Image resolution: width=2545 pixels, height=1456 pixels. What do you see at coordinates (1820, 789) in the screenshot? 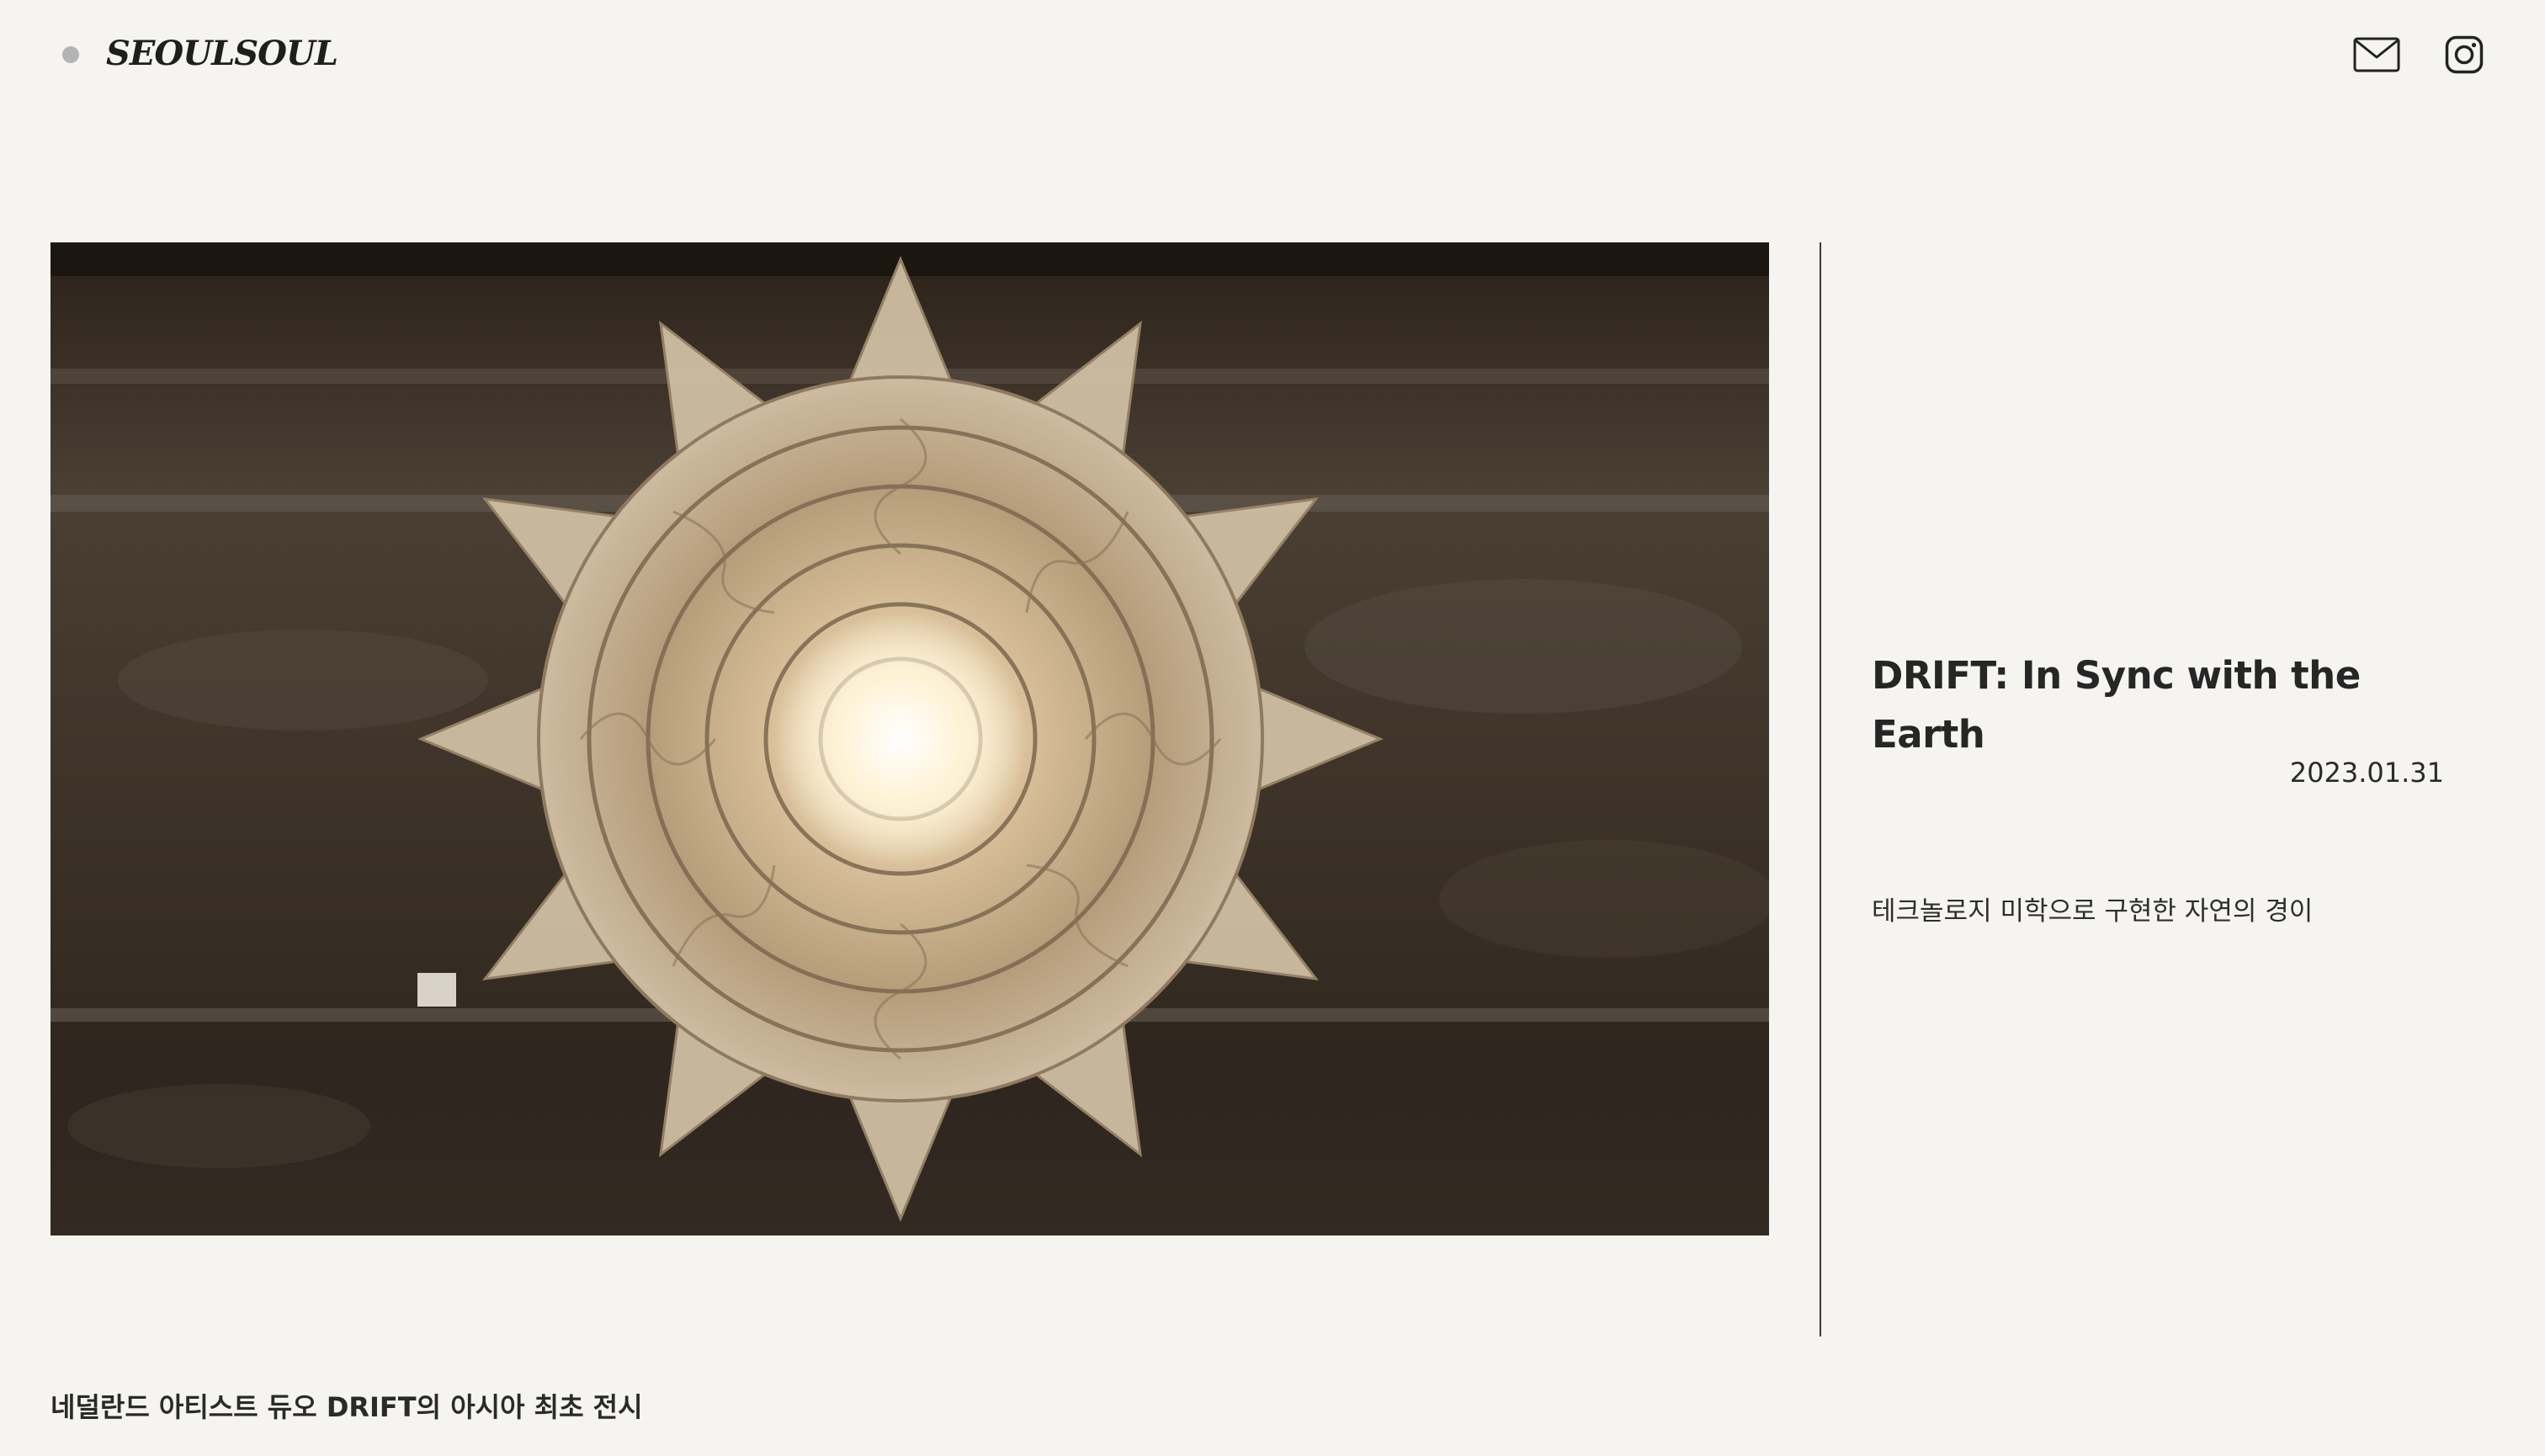
I see `vertical-divider` at bounding box center [1820, 789].